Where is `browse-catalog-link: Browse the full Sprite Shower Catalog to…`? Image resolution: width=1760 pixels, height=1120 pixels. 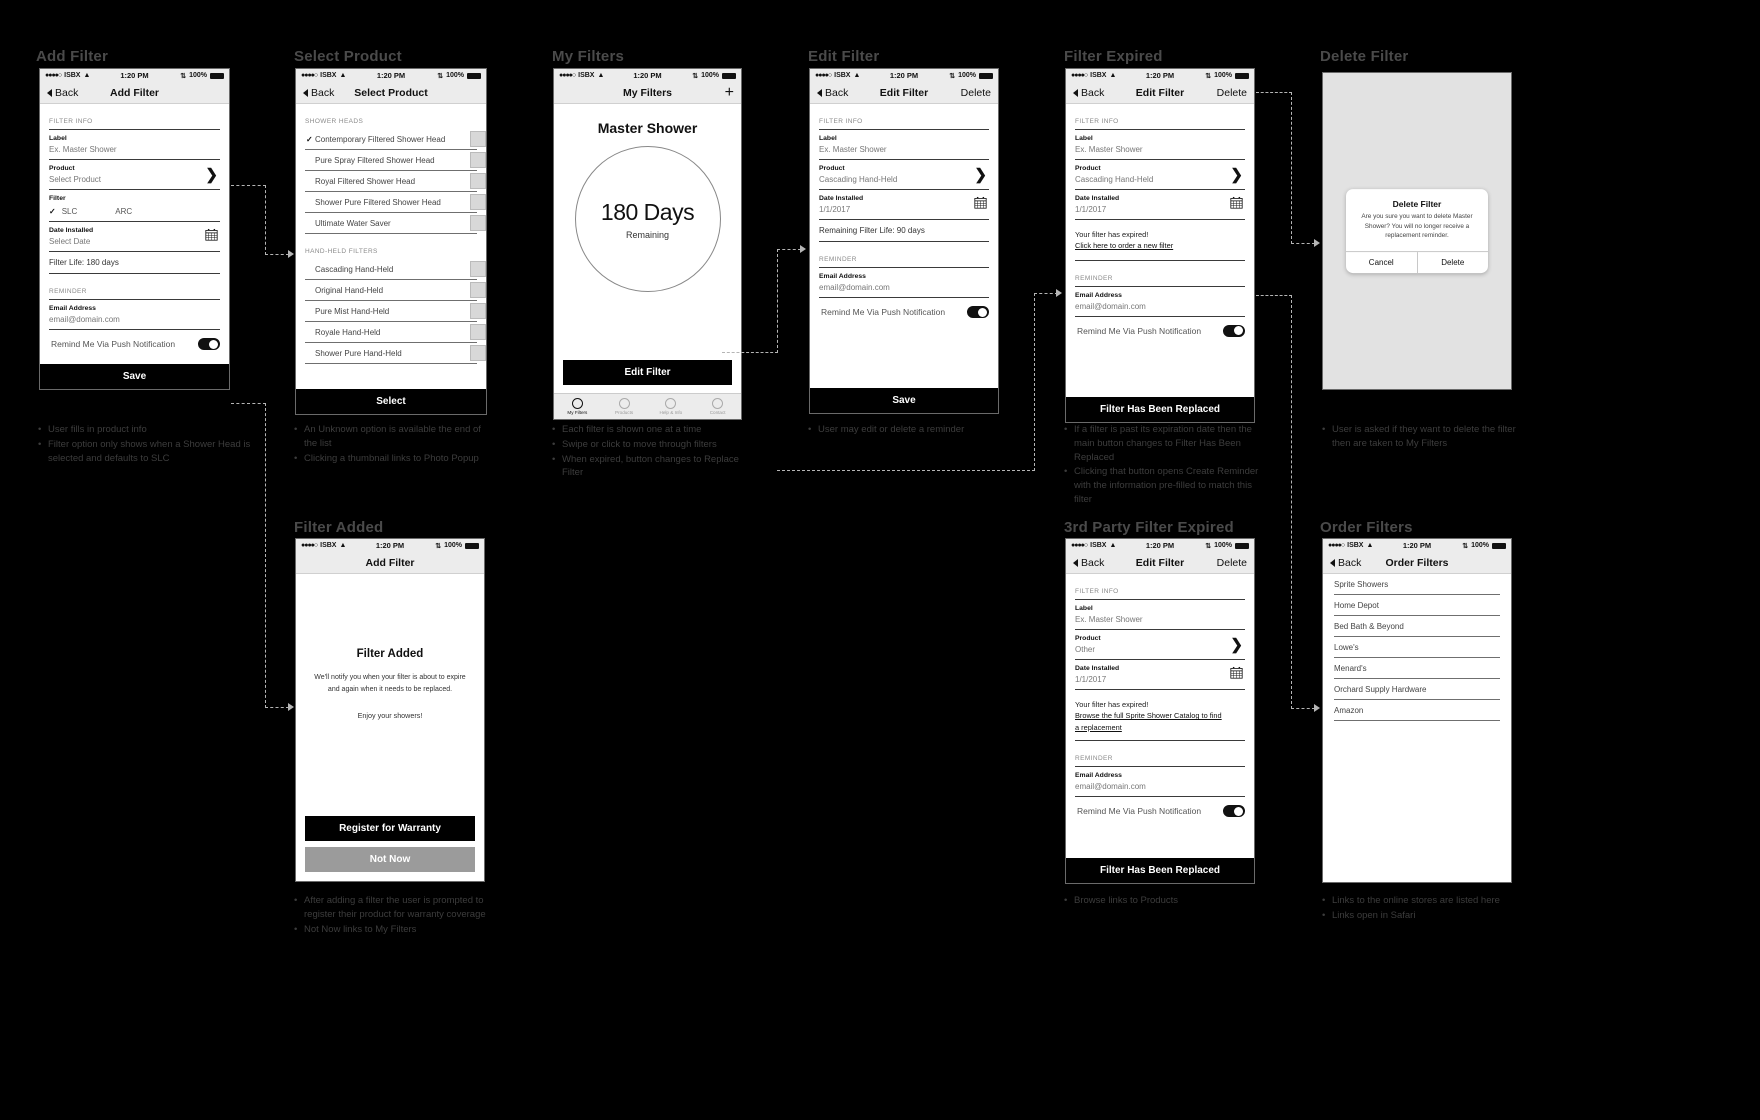 browse-catalog-link: Browse the full Sprite Shower Catalog to… is located at coordinates (1160, 715).